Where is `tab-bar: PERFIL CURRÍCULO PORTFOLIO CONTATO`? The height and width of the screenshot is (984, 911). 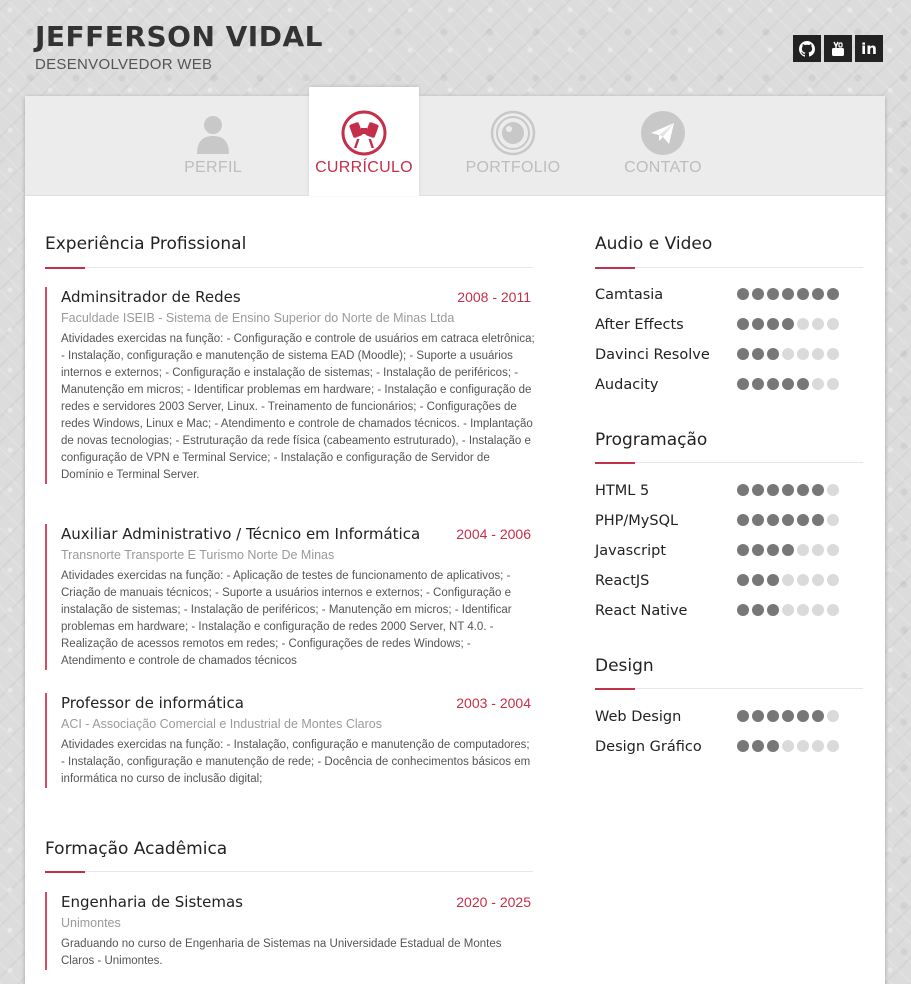
tab-bar: PERFIL CURRÍCULO PORTFOLIO CONTATO is located at coordinates (455, 141).